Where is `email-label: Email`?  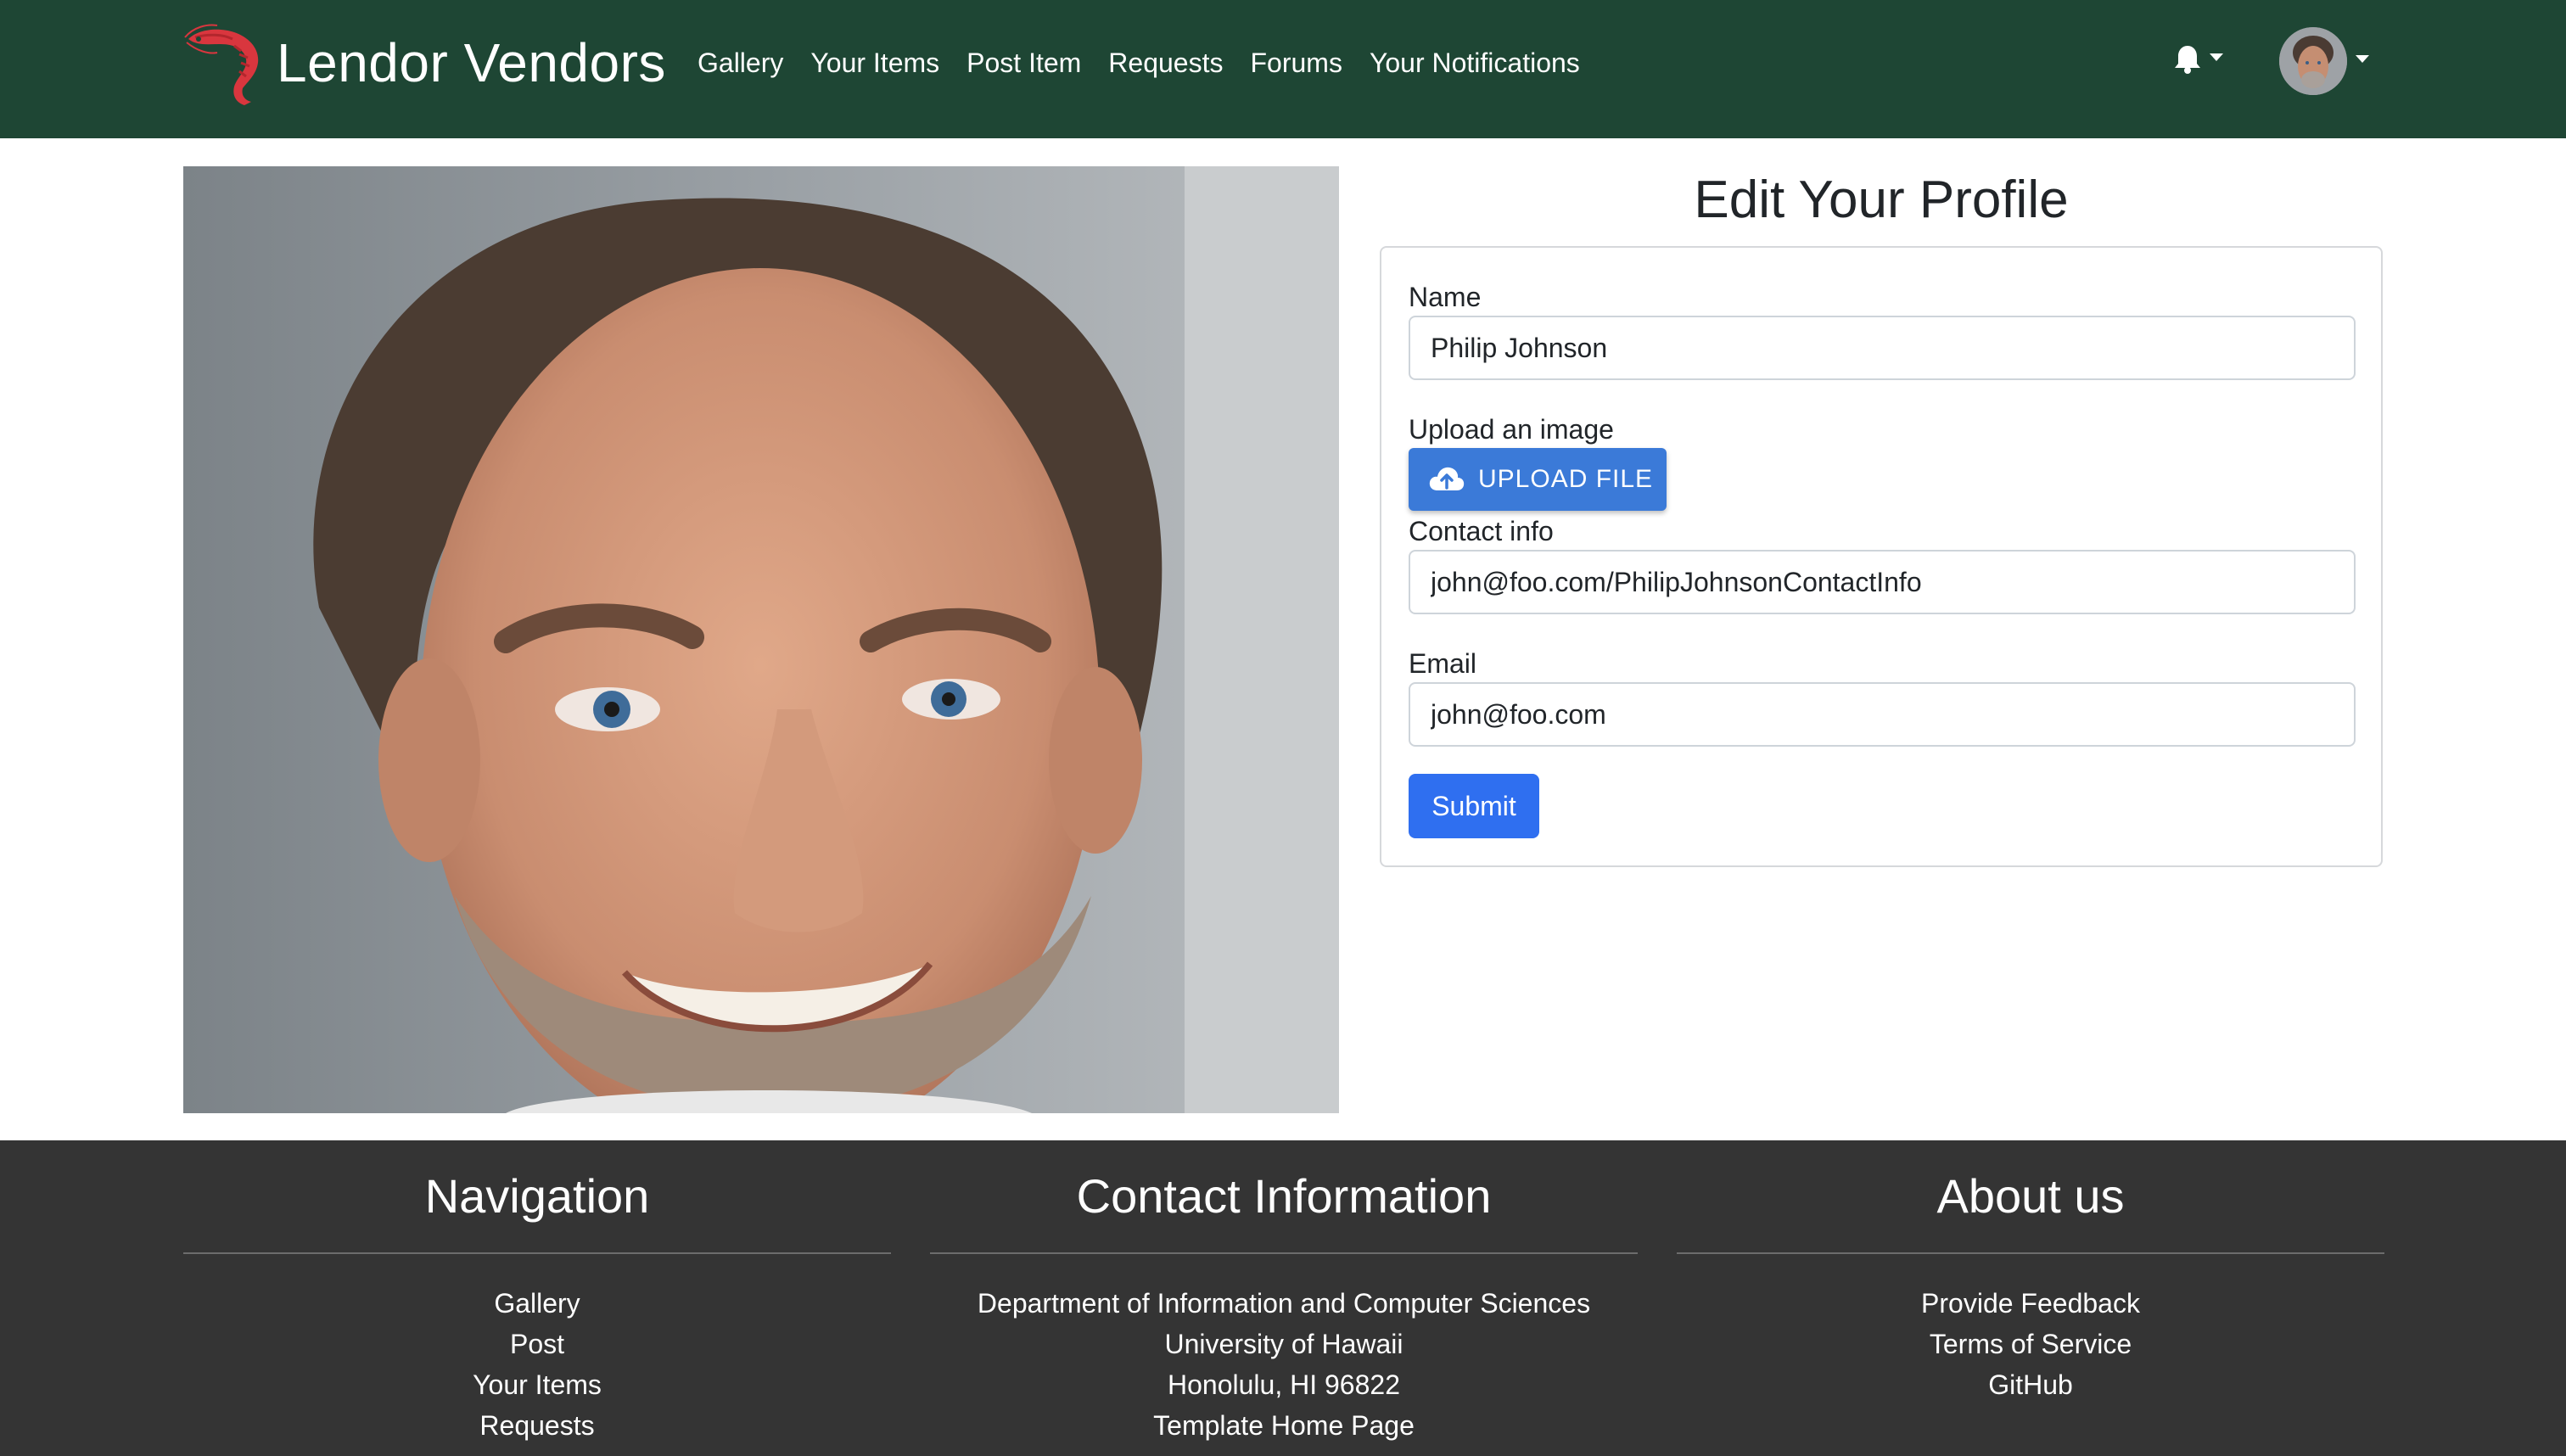 email-label: Email is located at coordinates (1443, 663).